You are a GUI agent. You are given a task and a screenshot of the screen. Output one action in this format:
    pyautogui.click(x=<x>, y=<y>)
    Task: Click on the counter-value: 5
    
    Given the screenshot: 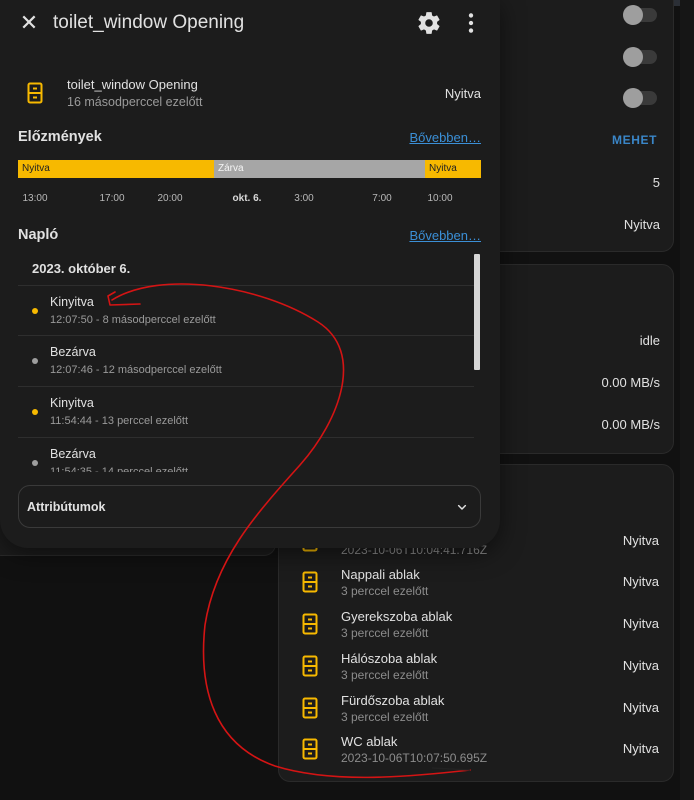 What is the action you would take?
    pyautogui.click(x=656, y=182)
    